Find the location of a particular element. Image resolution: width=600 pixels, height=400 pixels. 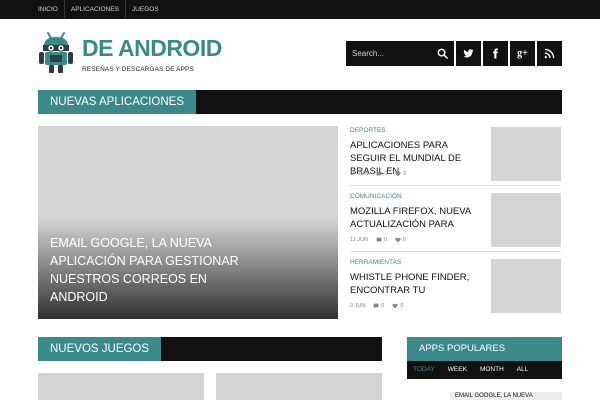

tab-week: WEEK is located at coordinates (457, 370).